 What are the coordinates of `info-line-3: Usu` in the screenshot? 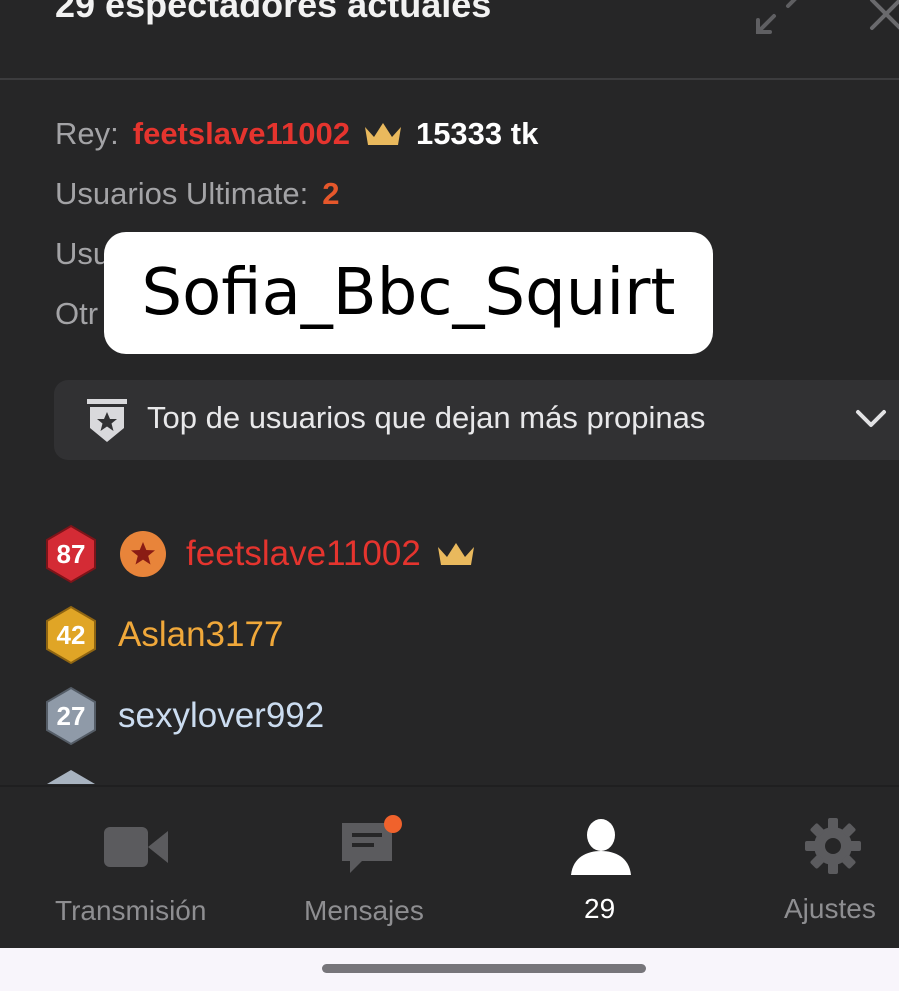 It's located at (82, 254).